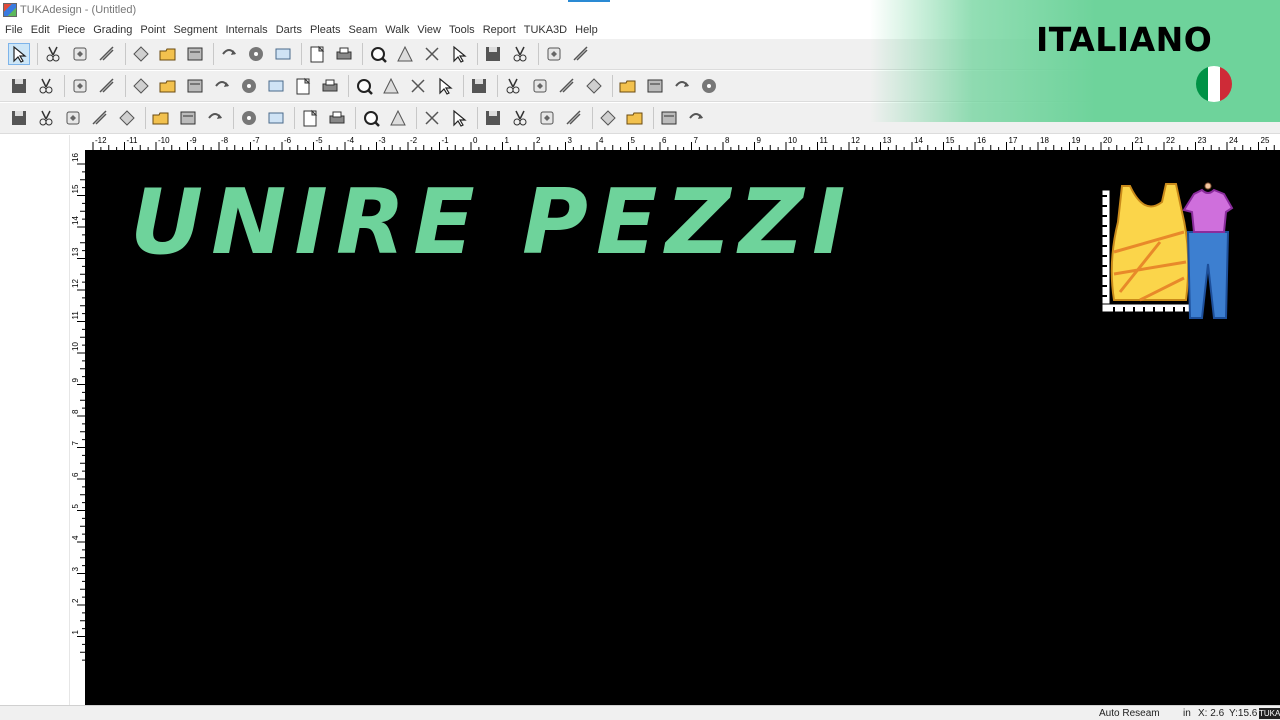  What do you see at coordinates (141, 54) in the screenshot?
I see `print-icon` at bounding box center [141, 54].